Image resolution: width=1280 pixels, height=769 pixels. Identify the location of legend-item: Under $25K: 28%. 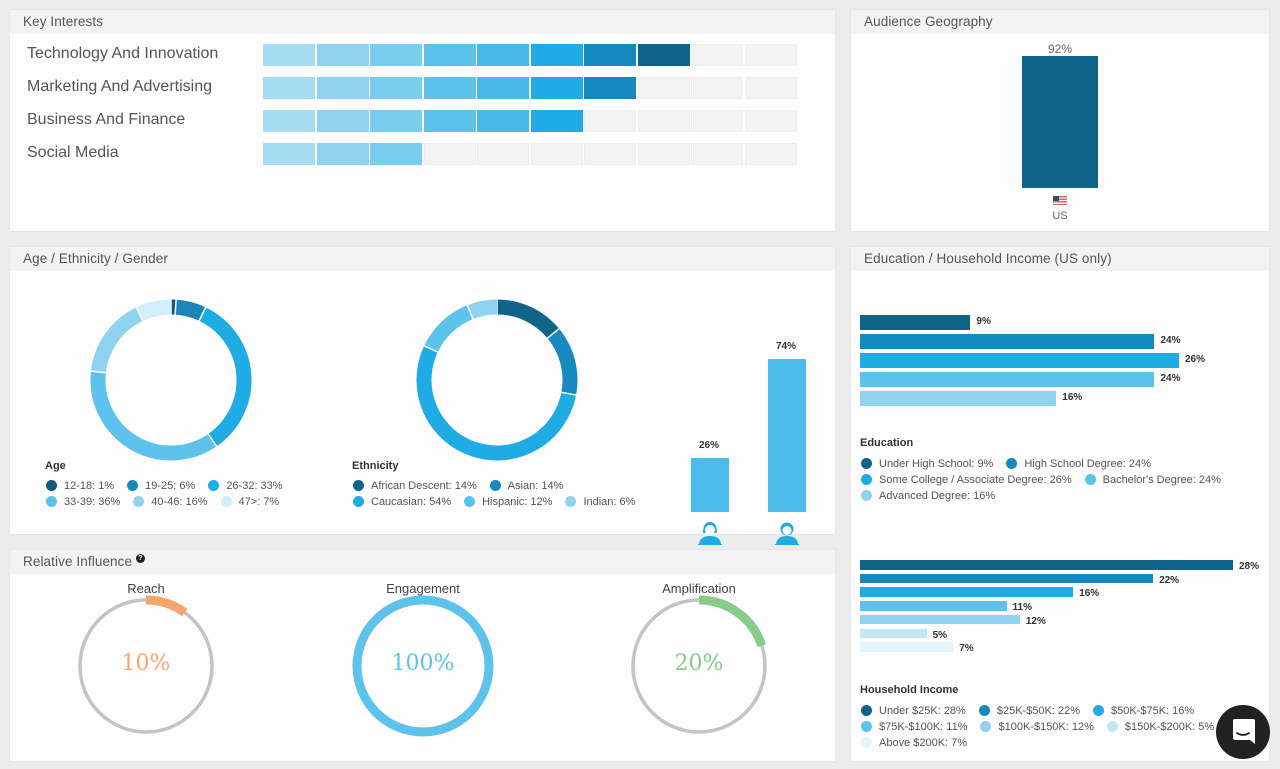
(913, 710).